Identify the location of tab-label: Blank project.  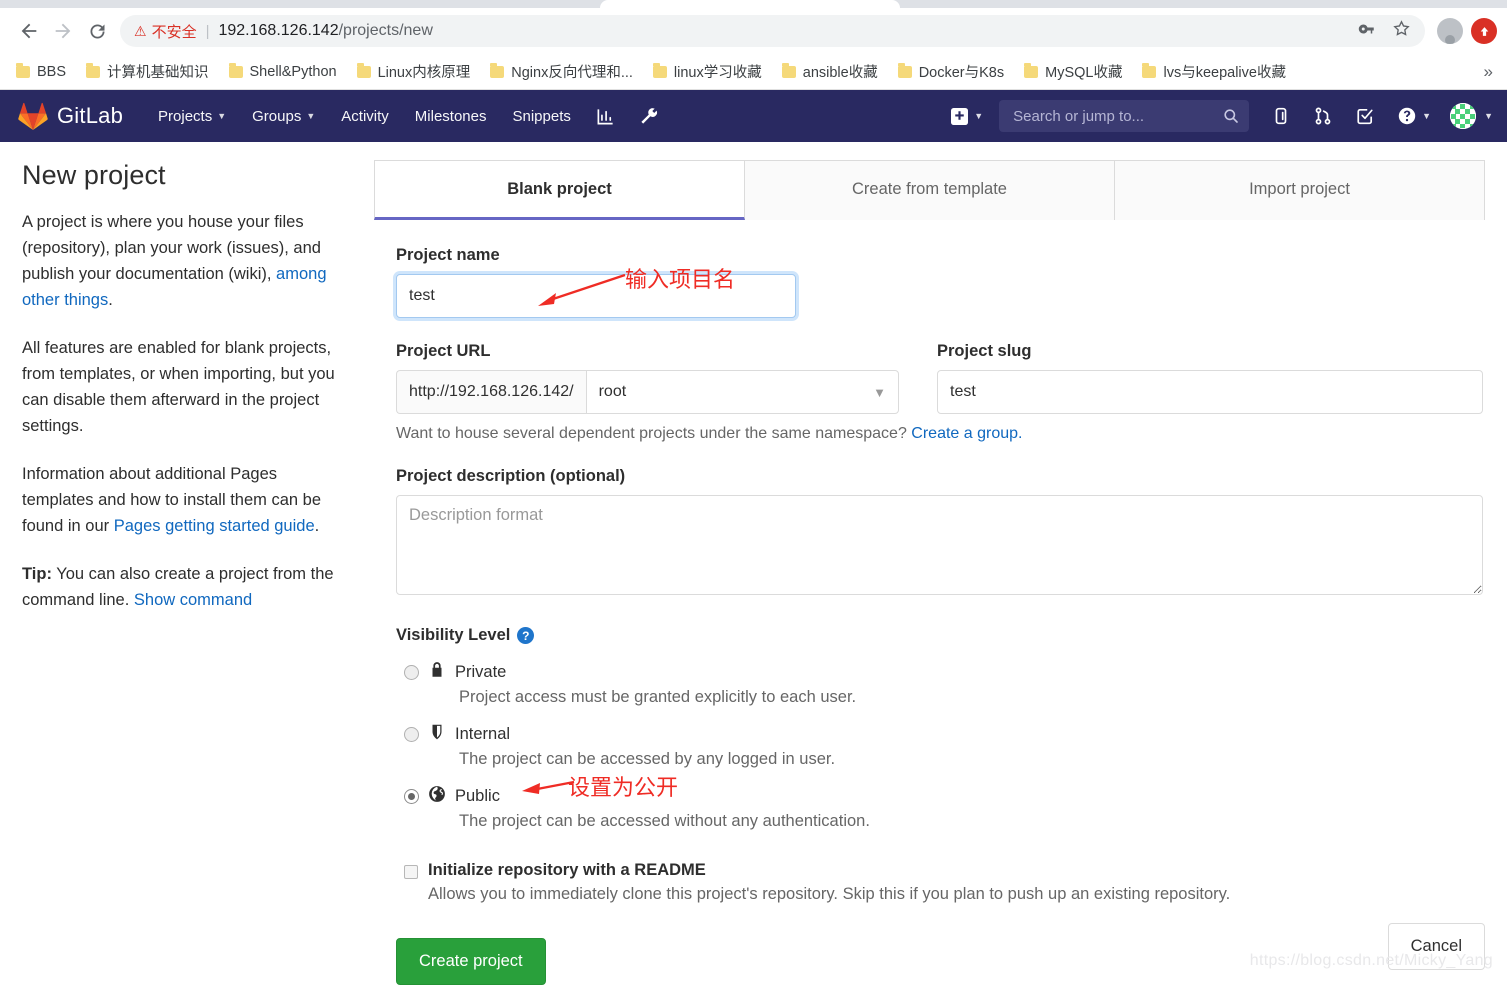
(559, 189).